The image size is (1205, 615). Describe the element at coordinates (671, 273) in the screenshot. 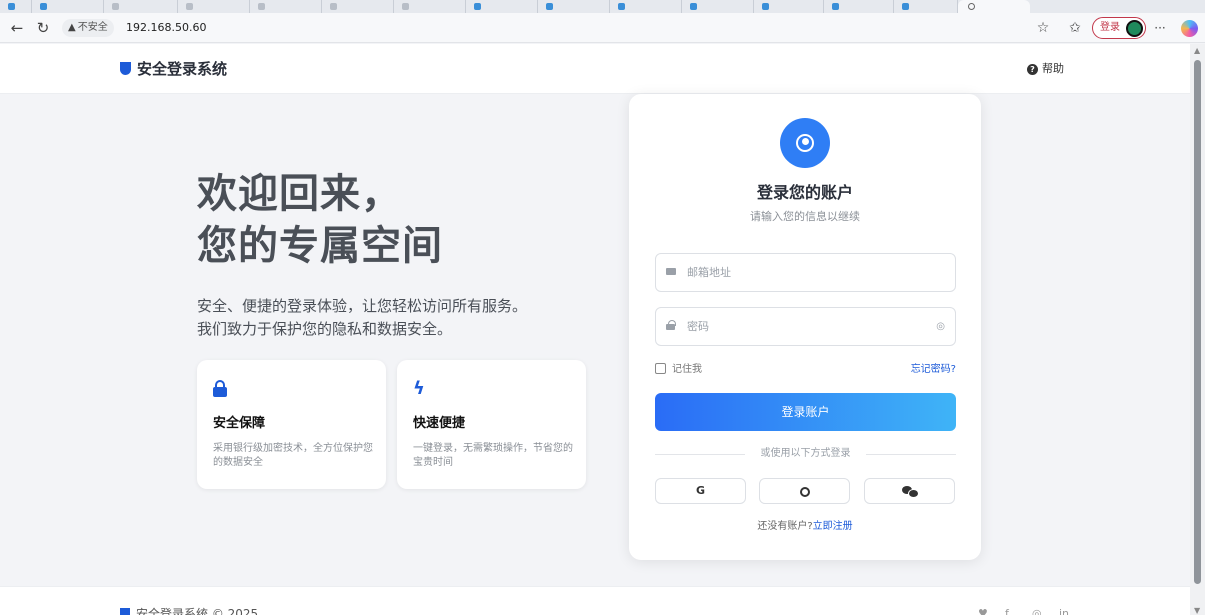

I see `envelope-icon` at that location.